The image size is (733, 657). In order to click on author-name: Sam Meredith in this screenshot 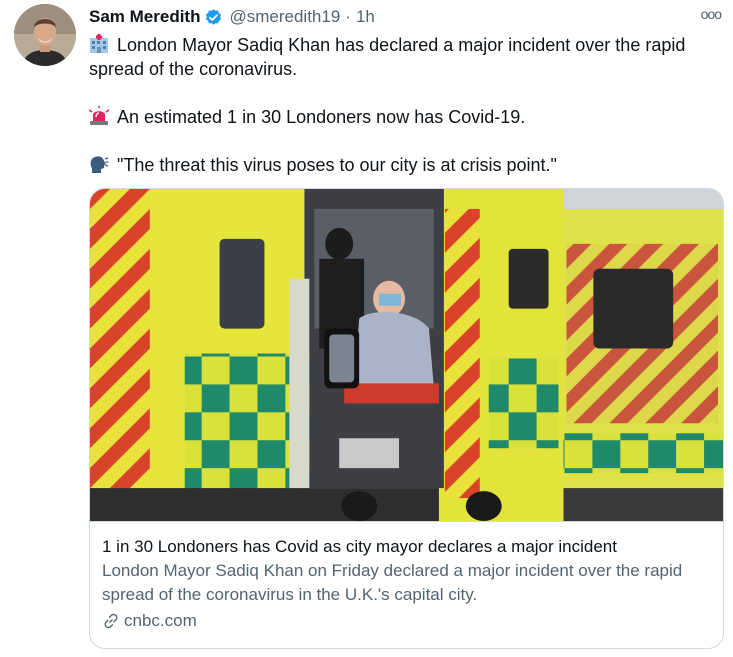, I will do `click(144, 17)`.